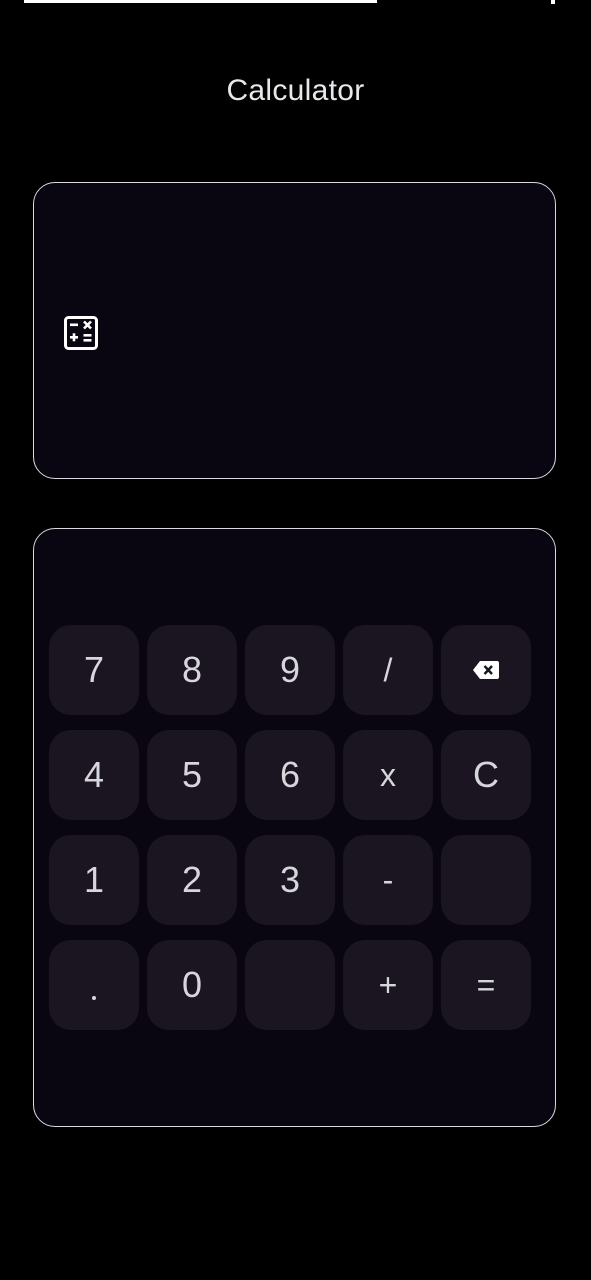 This screenshot has width=591, height=1280. I want to click on key-3: 3, so click(290, 880).